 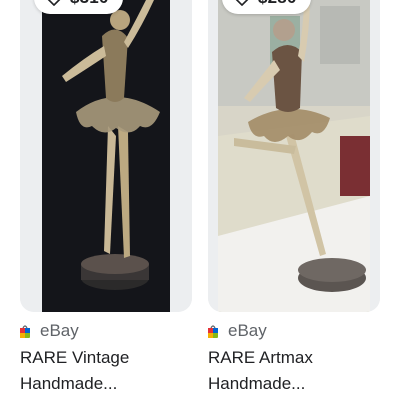 I want to click on price-badge: $310, so click(x=78, y=7).